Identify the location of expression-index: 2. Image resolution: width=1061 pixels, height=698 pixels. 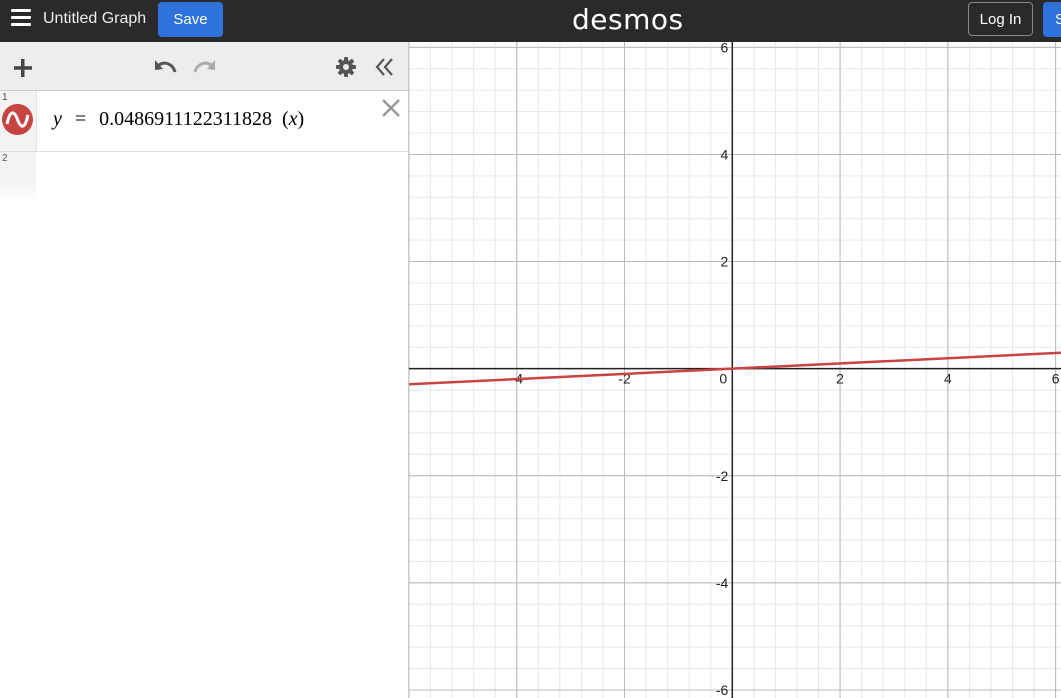
(5, 158).